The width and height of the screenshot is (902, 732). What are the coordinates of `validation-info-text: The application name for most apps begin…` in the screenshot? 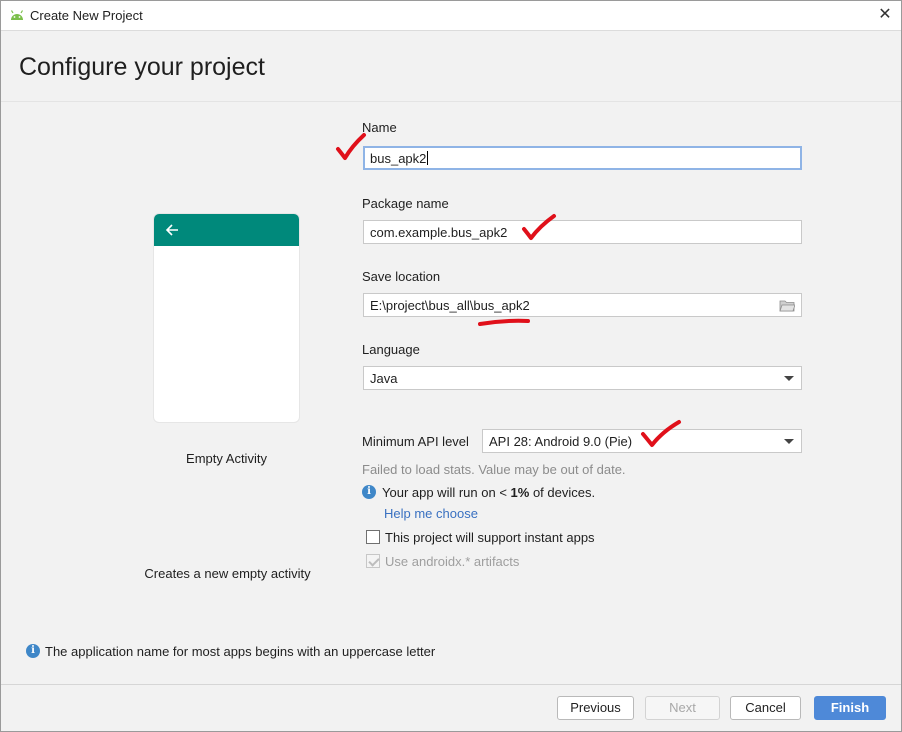 It's located at (240, 651).